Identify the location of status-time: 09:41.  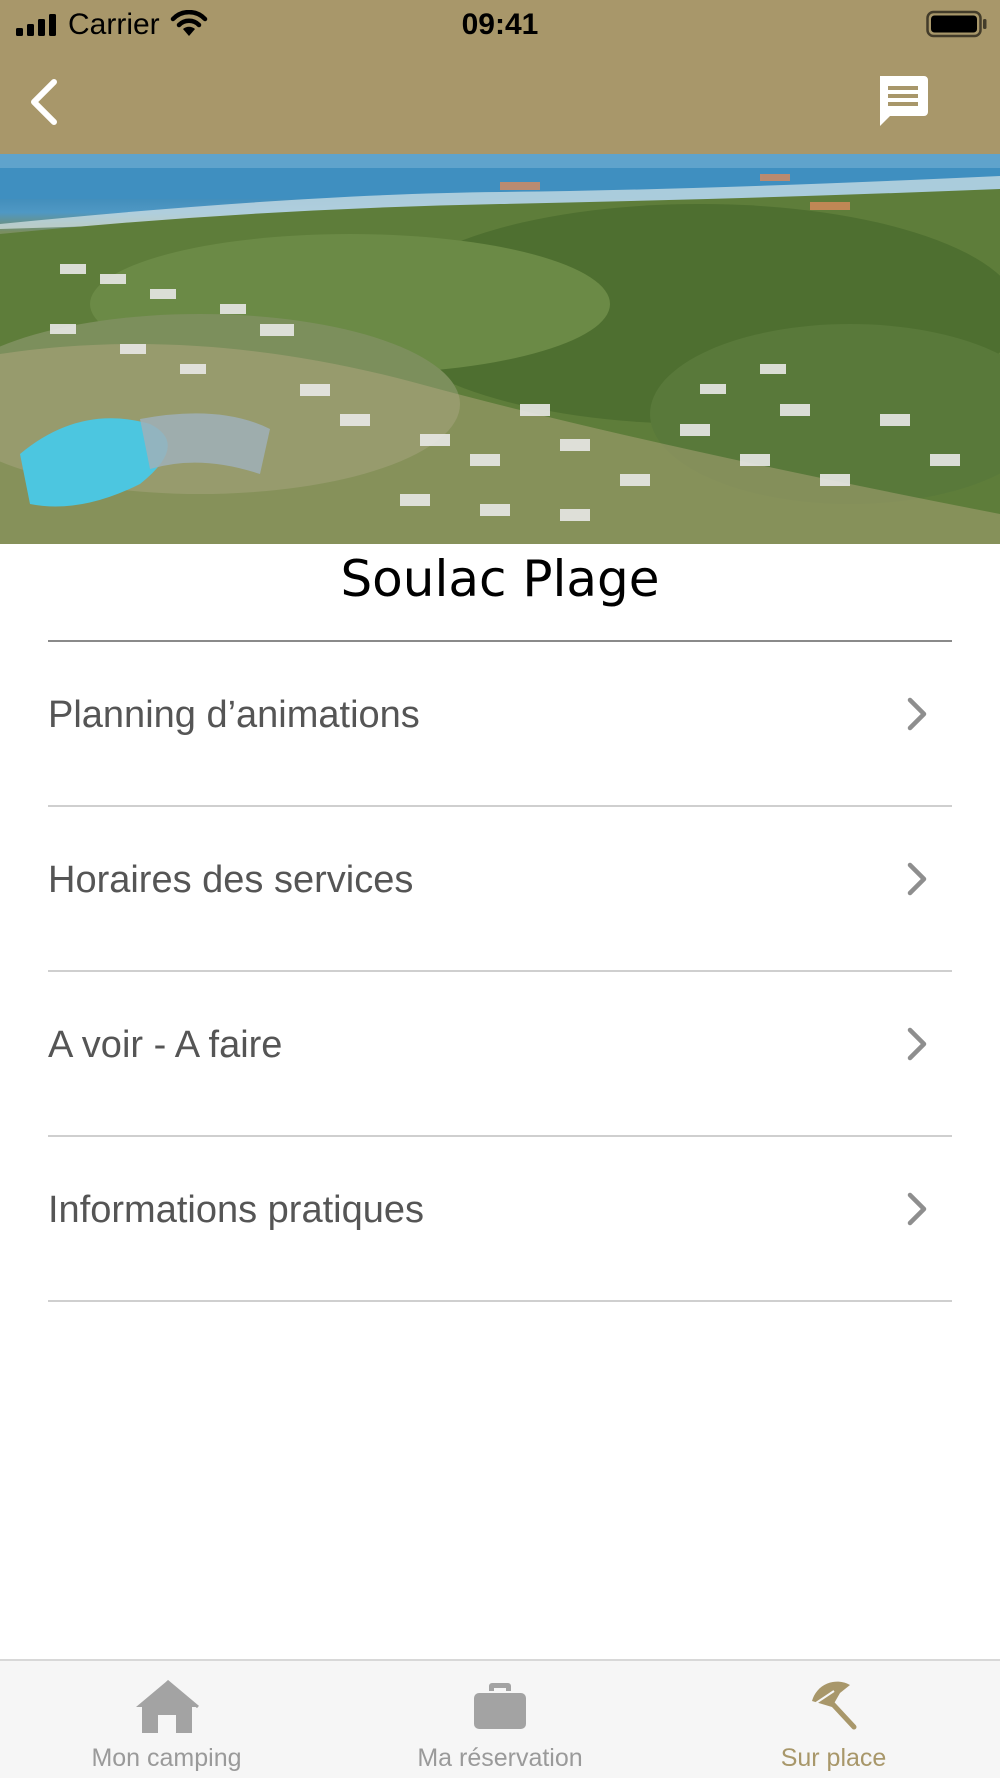
(500, 24).